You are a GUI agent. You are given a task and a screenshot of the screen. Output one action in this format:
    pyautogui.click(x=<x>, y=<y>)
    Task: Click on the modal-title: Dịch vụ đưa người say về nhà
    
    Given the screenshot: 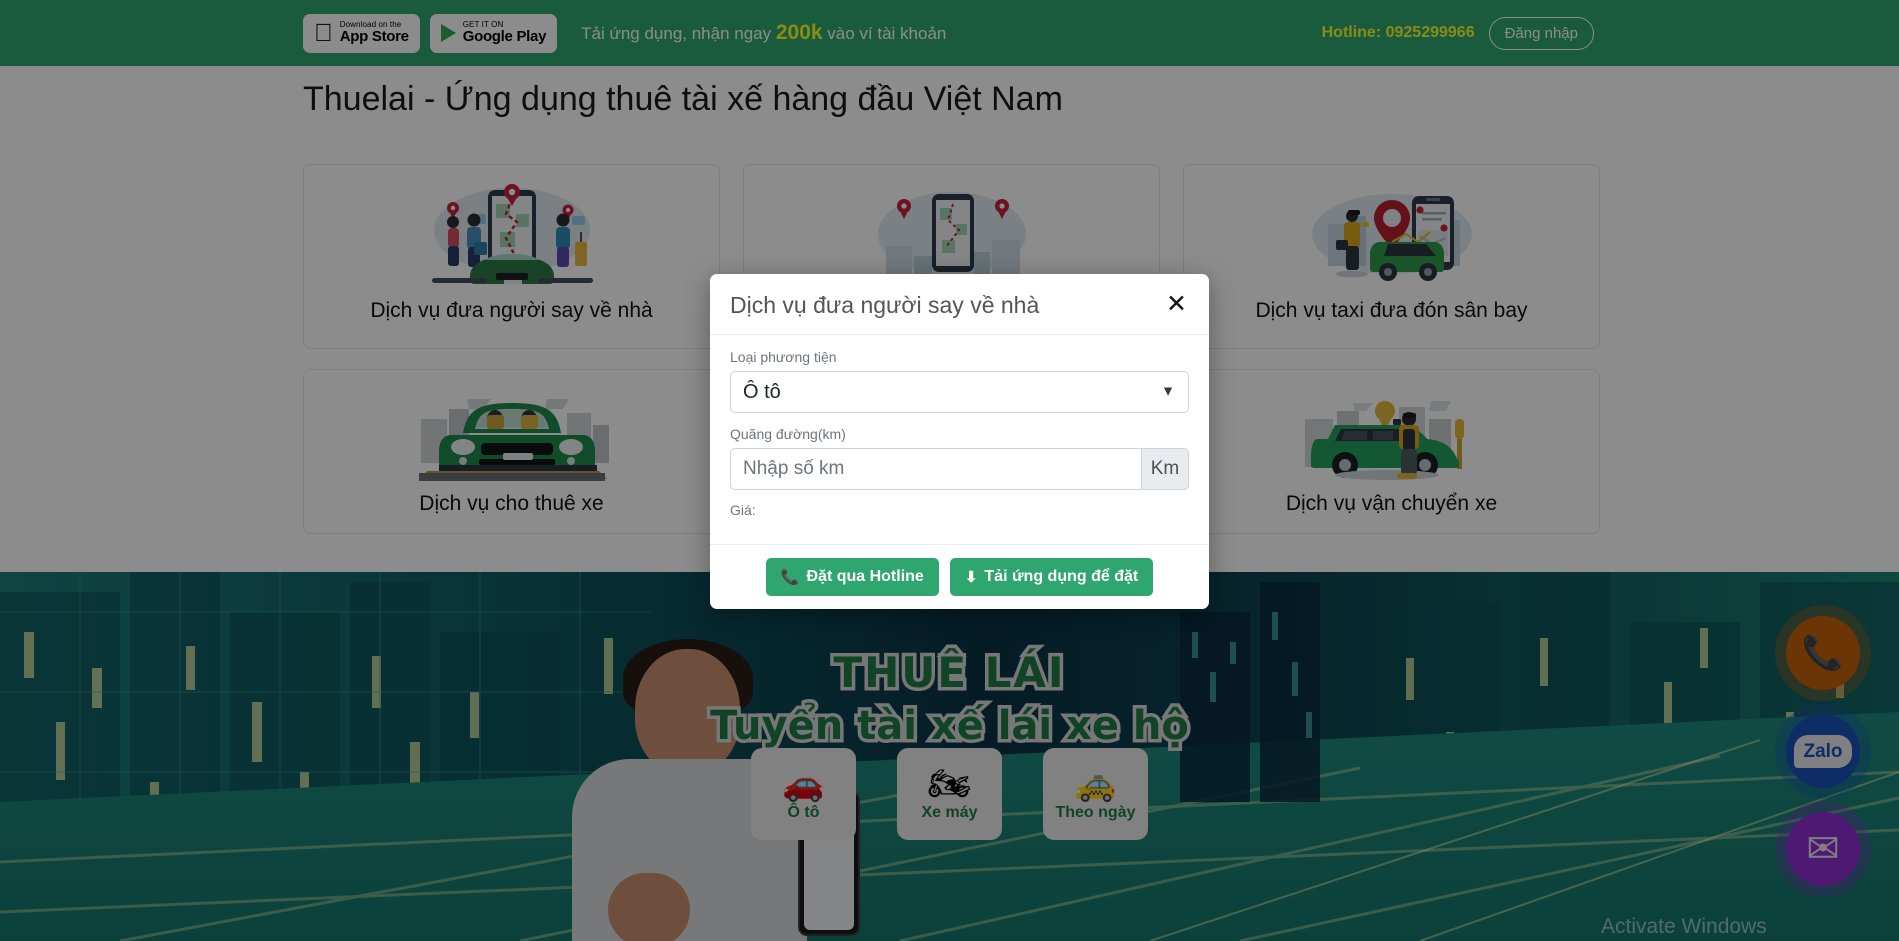 What is the action you would take?
    pyautogui.click(x=885, y=305)
    